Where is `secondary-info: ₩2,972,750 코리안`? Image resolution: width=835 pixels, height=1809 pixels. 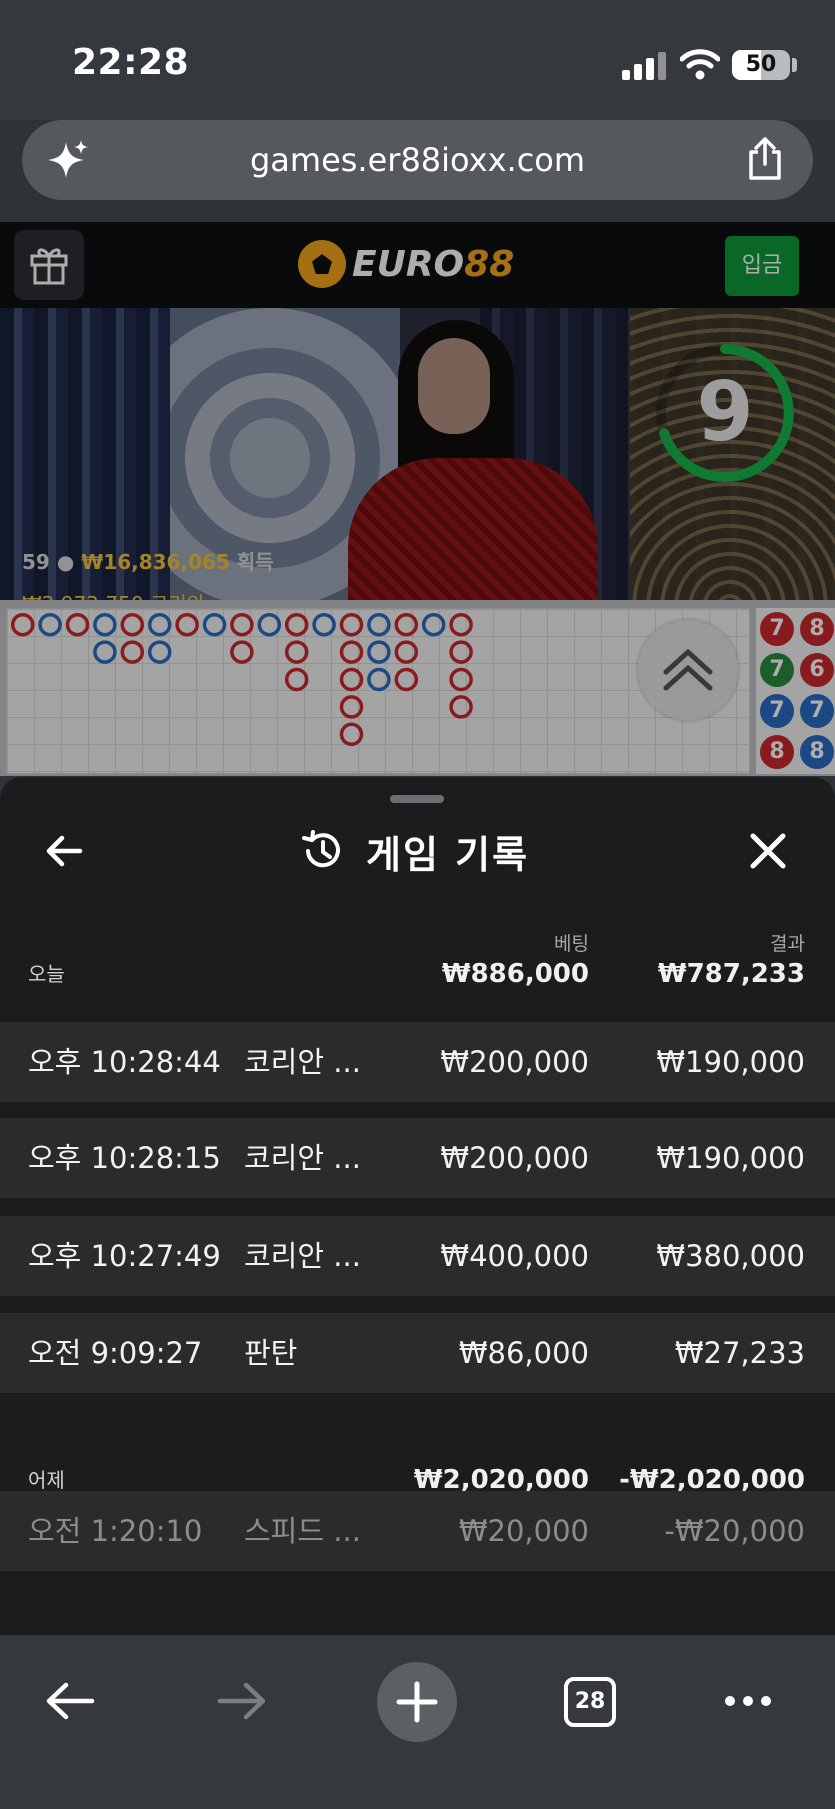 secondary-info: ₩2,972,750 코리안 is located at coordinates (113, 594).